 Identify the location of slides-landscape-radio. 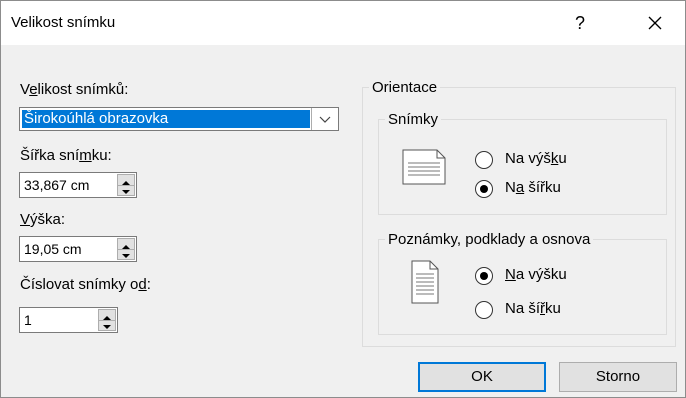
(484, 189).